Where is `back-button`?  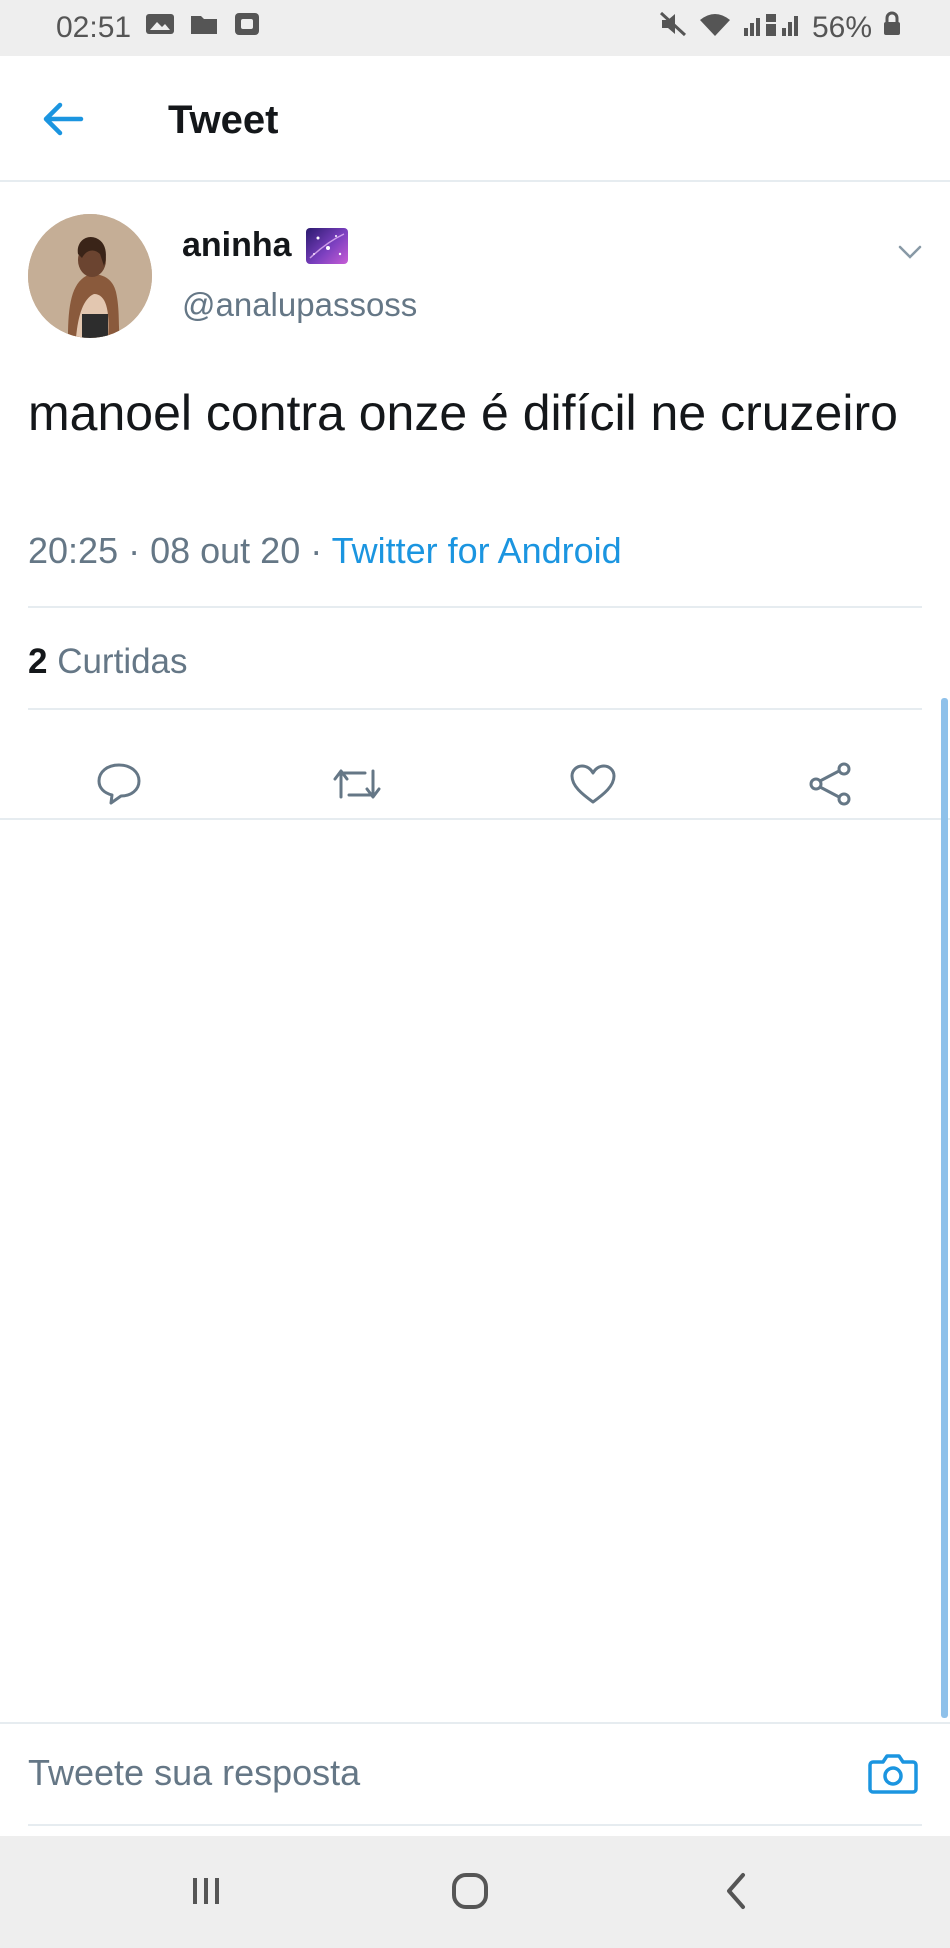 back-button is located at coordinates (63, 119).